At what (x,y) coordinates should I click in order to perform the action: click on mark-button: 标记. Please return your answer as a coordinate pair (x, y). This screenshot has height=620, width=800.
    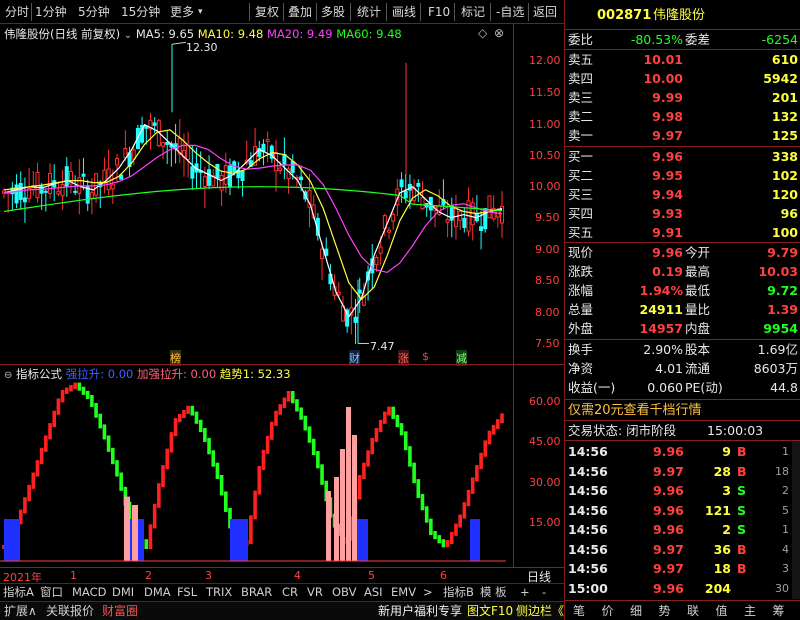
    Looking at the image, I should click on (473, 12).